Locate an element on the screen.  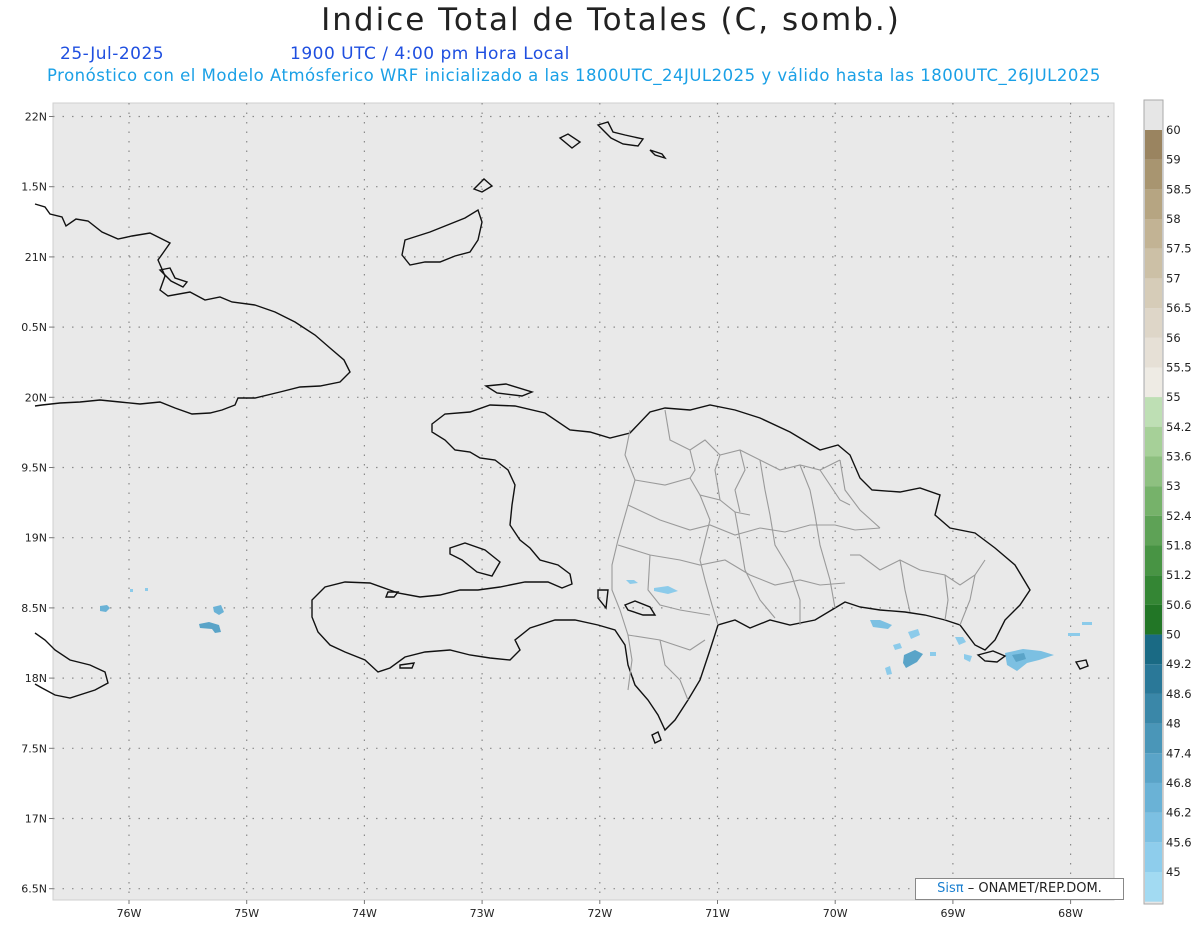
lon-label: 70W is located at coordinates (835, 913).